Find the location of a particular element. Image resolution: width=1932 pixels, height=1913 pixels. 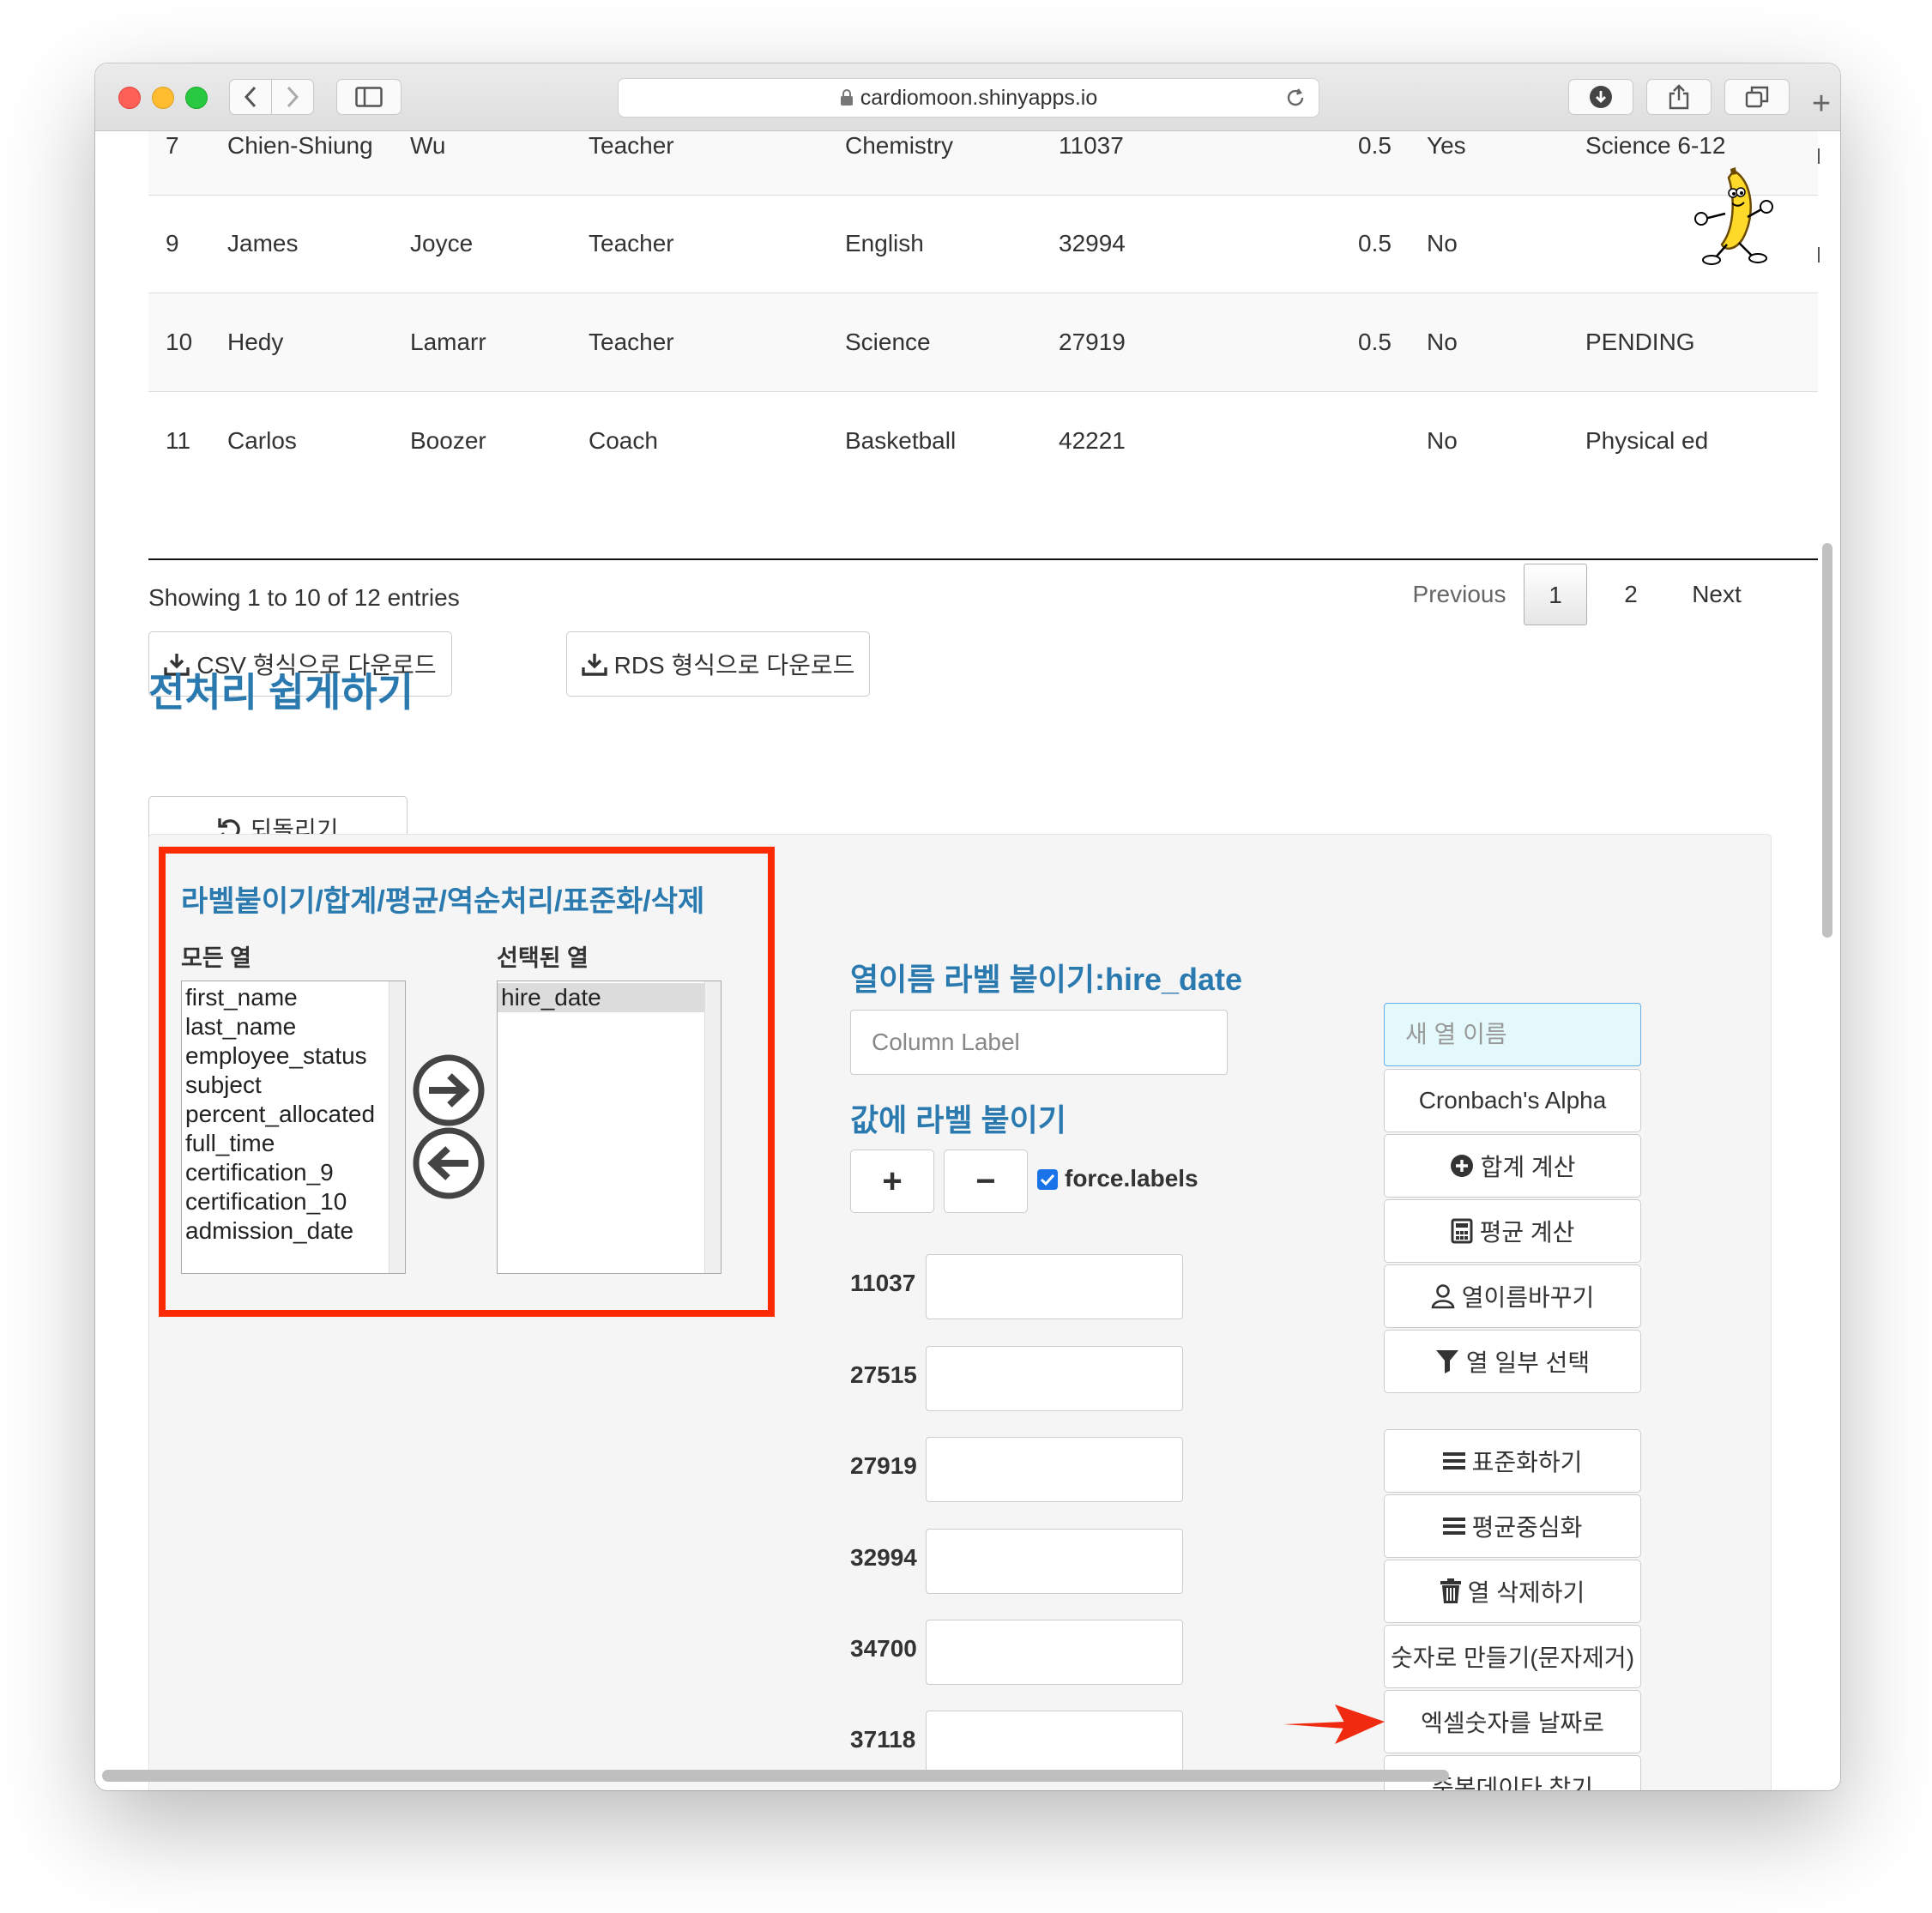

cell-id: 7 is located at coordinates (172, 145).